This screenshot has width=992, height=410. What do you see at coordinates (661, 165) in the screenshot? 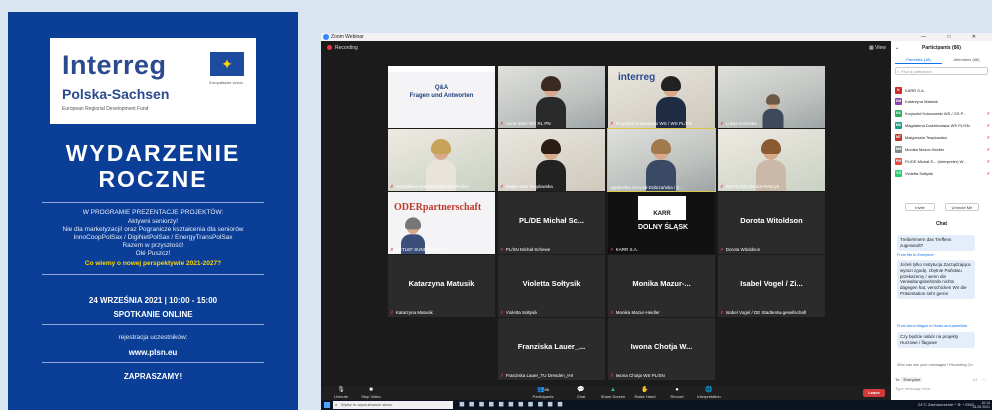
I see `participant-video` at bounding box center [661, 165].